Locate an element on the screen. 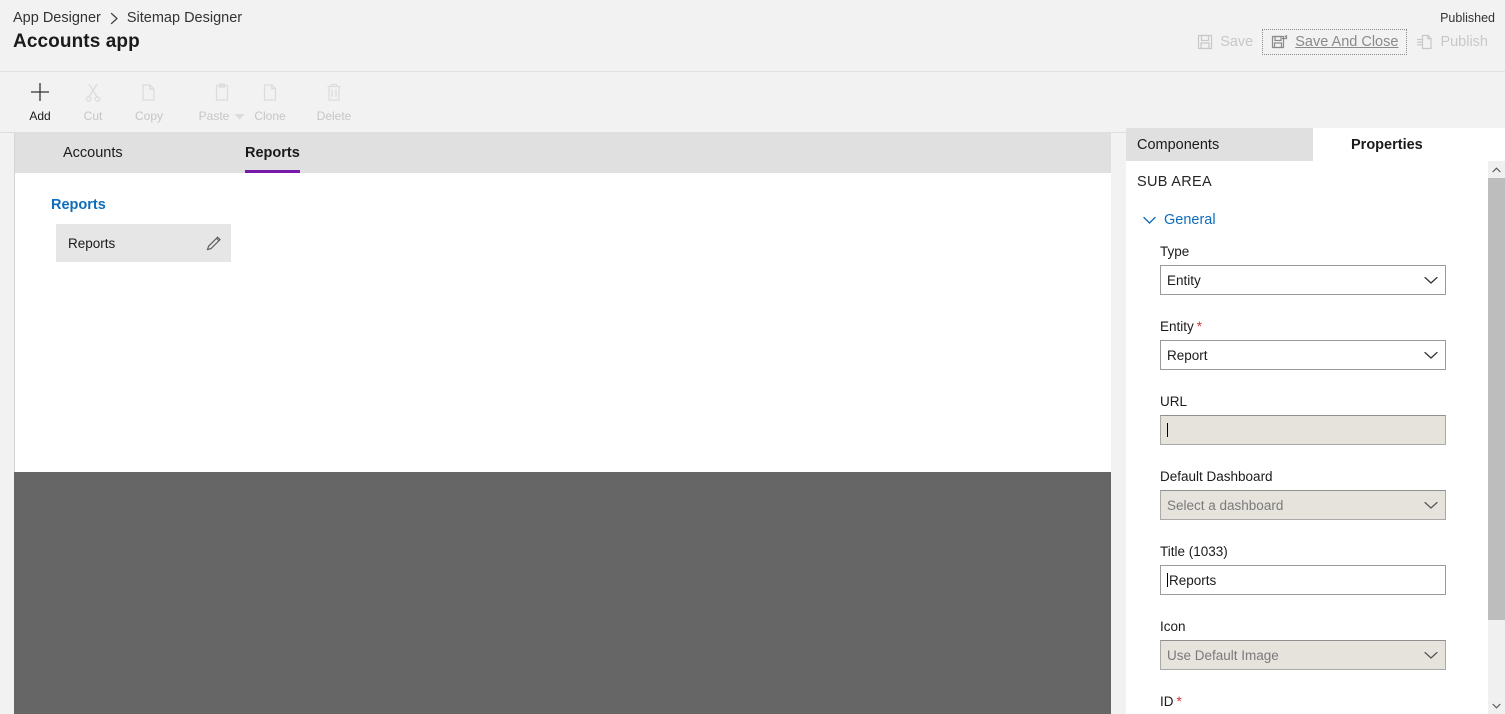 The height and width of the screenshot is (714, 1505). toolbar-add-button: Add is located at coordinates (40, 103).